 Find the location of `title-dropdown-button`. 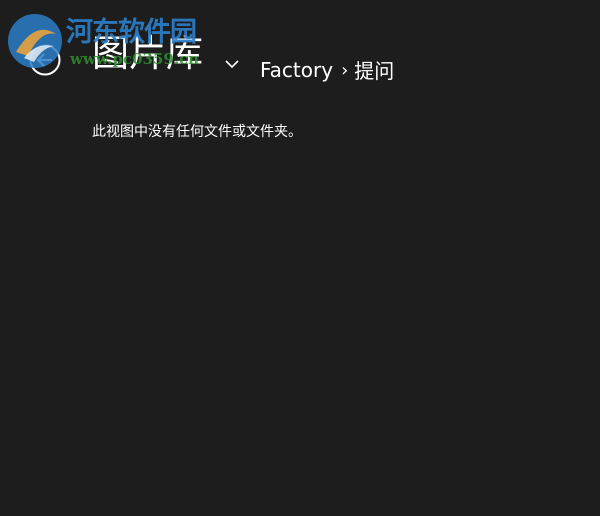

title-dropdown-button is located at coordinates (232, 63).